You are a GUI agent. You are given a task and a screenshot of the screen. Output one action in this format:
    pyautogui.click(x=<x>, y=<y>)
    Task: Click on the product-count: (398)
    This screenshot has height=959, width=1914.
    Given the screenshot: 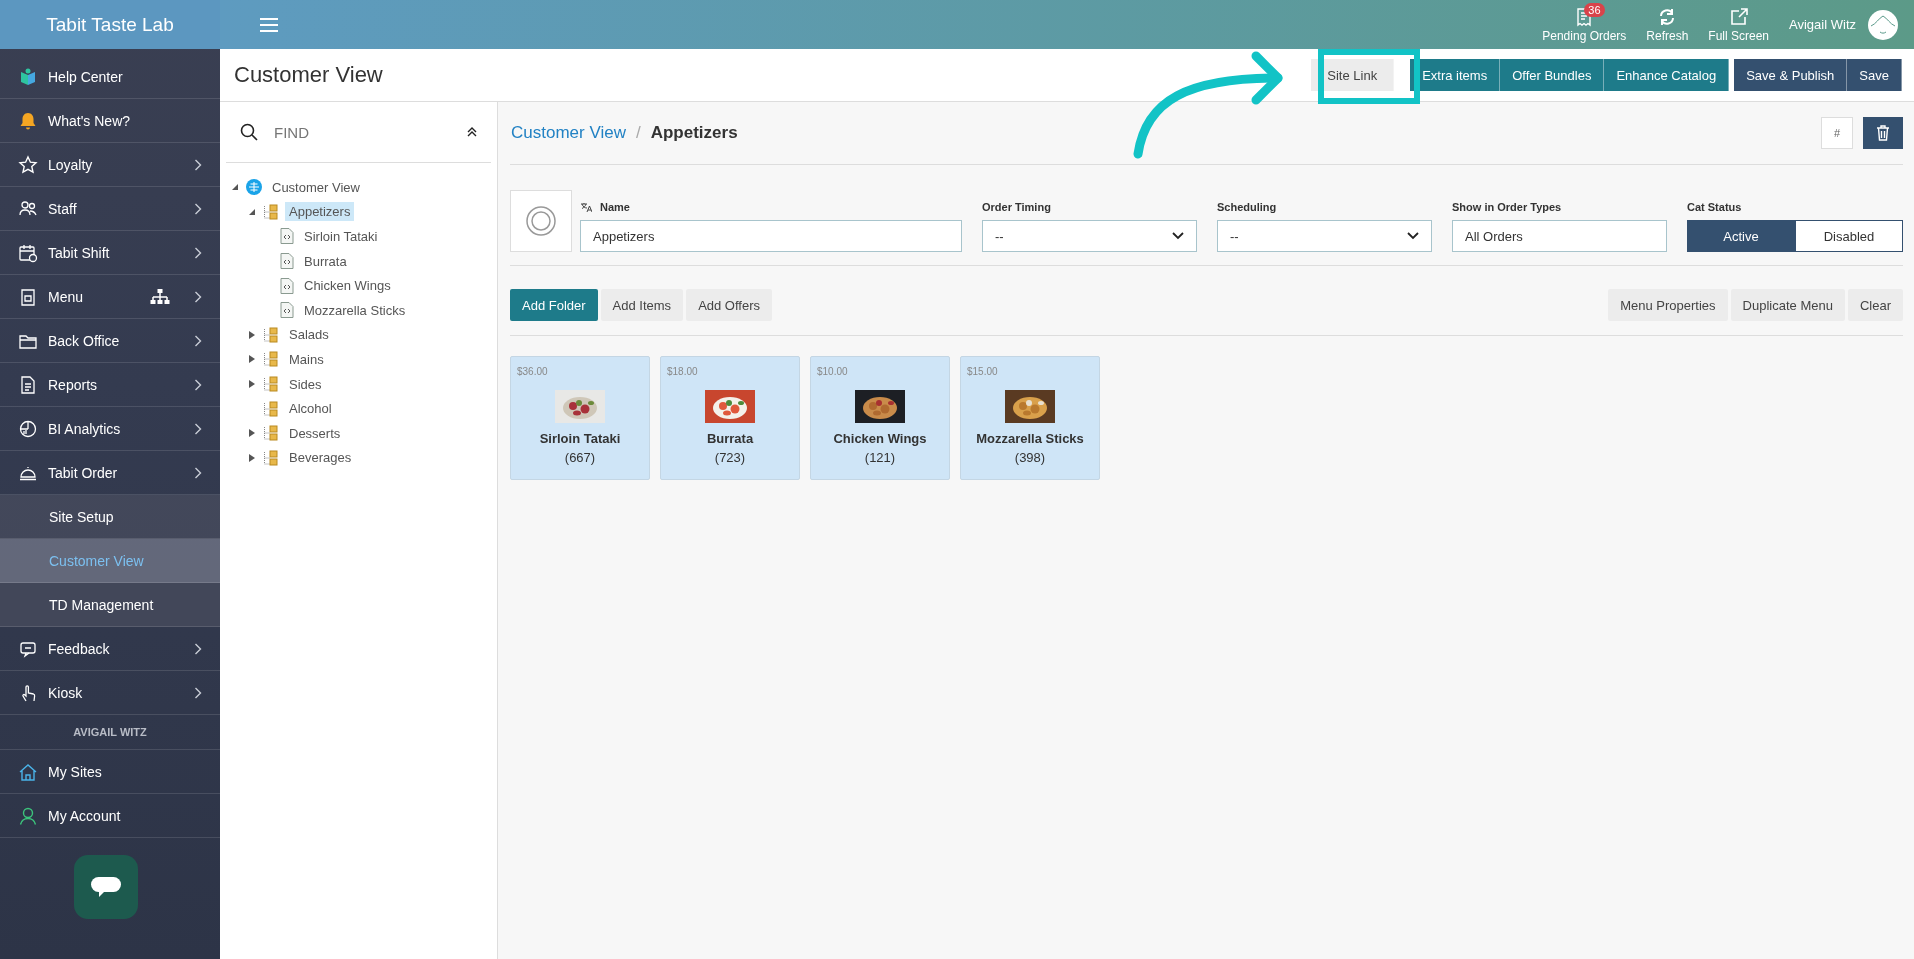 What is the action you would take?
    pyautogui.click(x=1030, y=457)
    